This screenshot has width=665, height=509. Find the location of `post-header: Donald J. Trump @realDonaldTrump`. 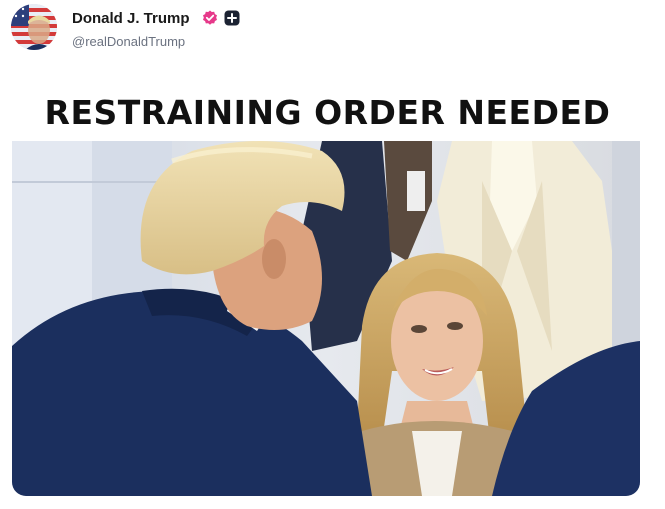

post-header: Donald J. Trump @realDonaldTrump is located at coordinates (331, 29).